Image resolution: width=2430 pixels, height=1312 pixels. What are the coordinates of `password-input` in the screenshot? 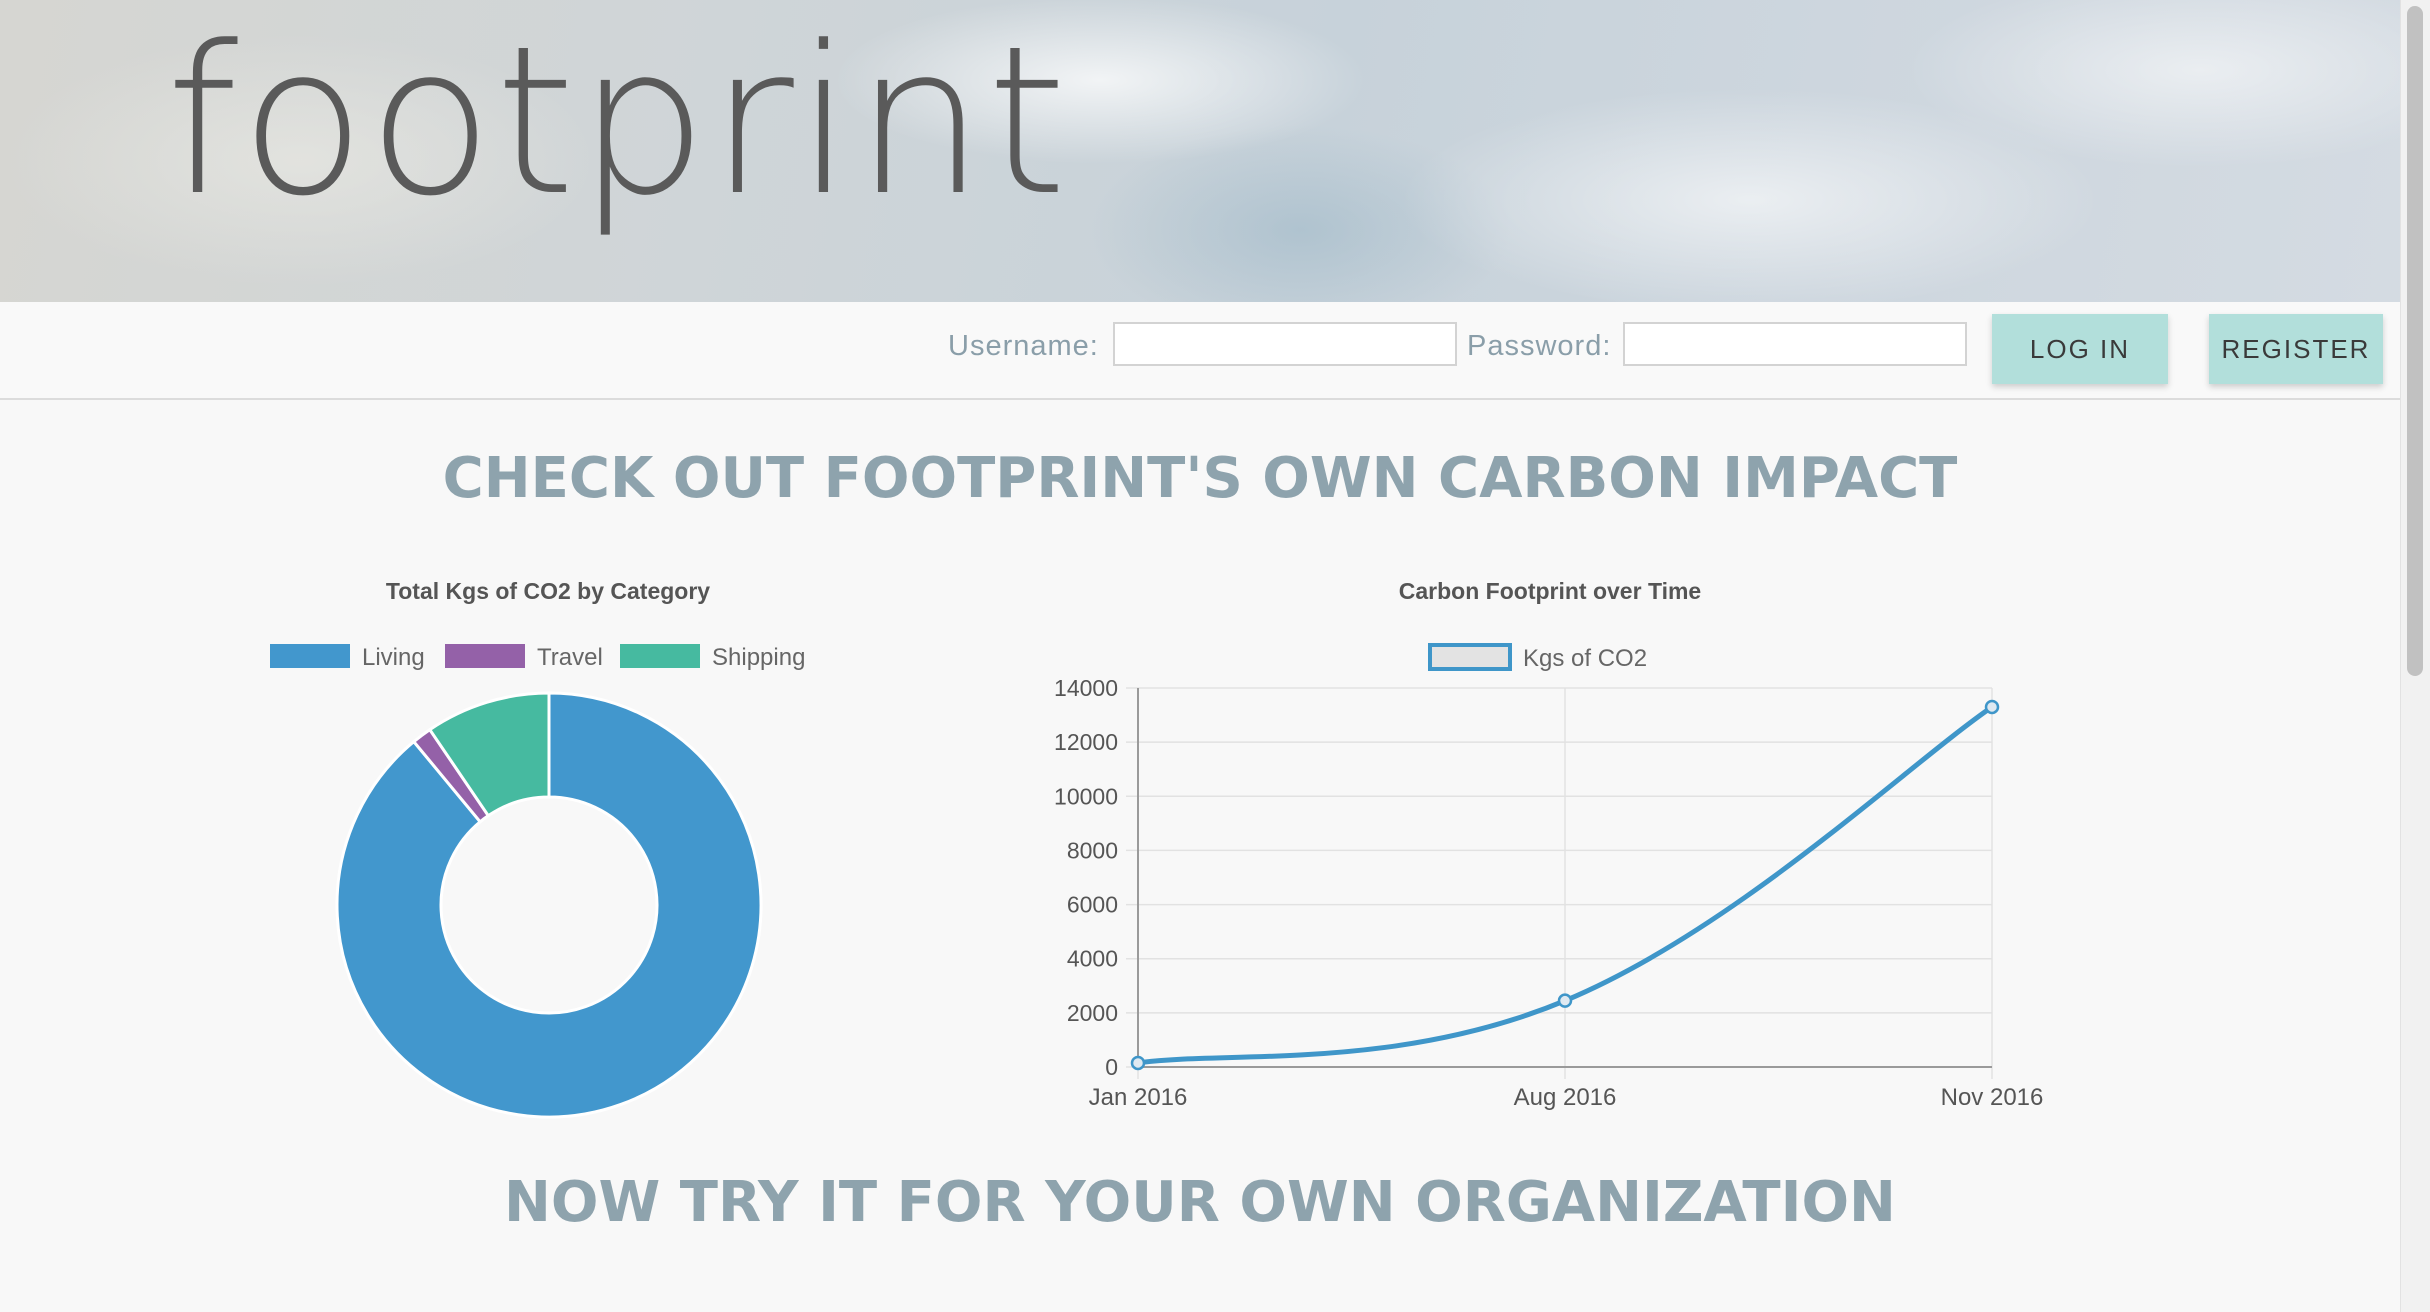 It's located at (1795, 344).